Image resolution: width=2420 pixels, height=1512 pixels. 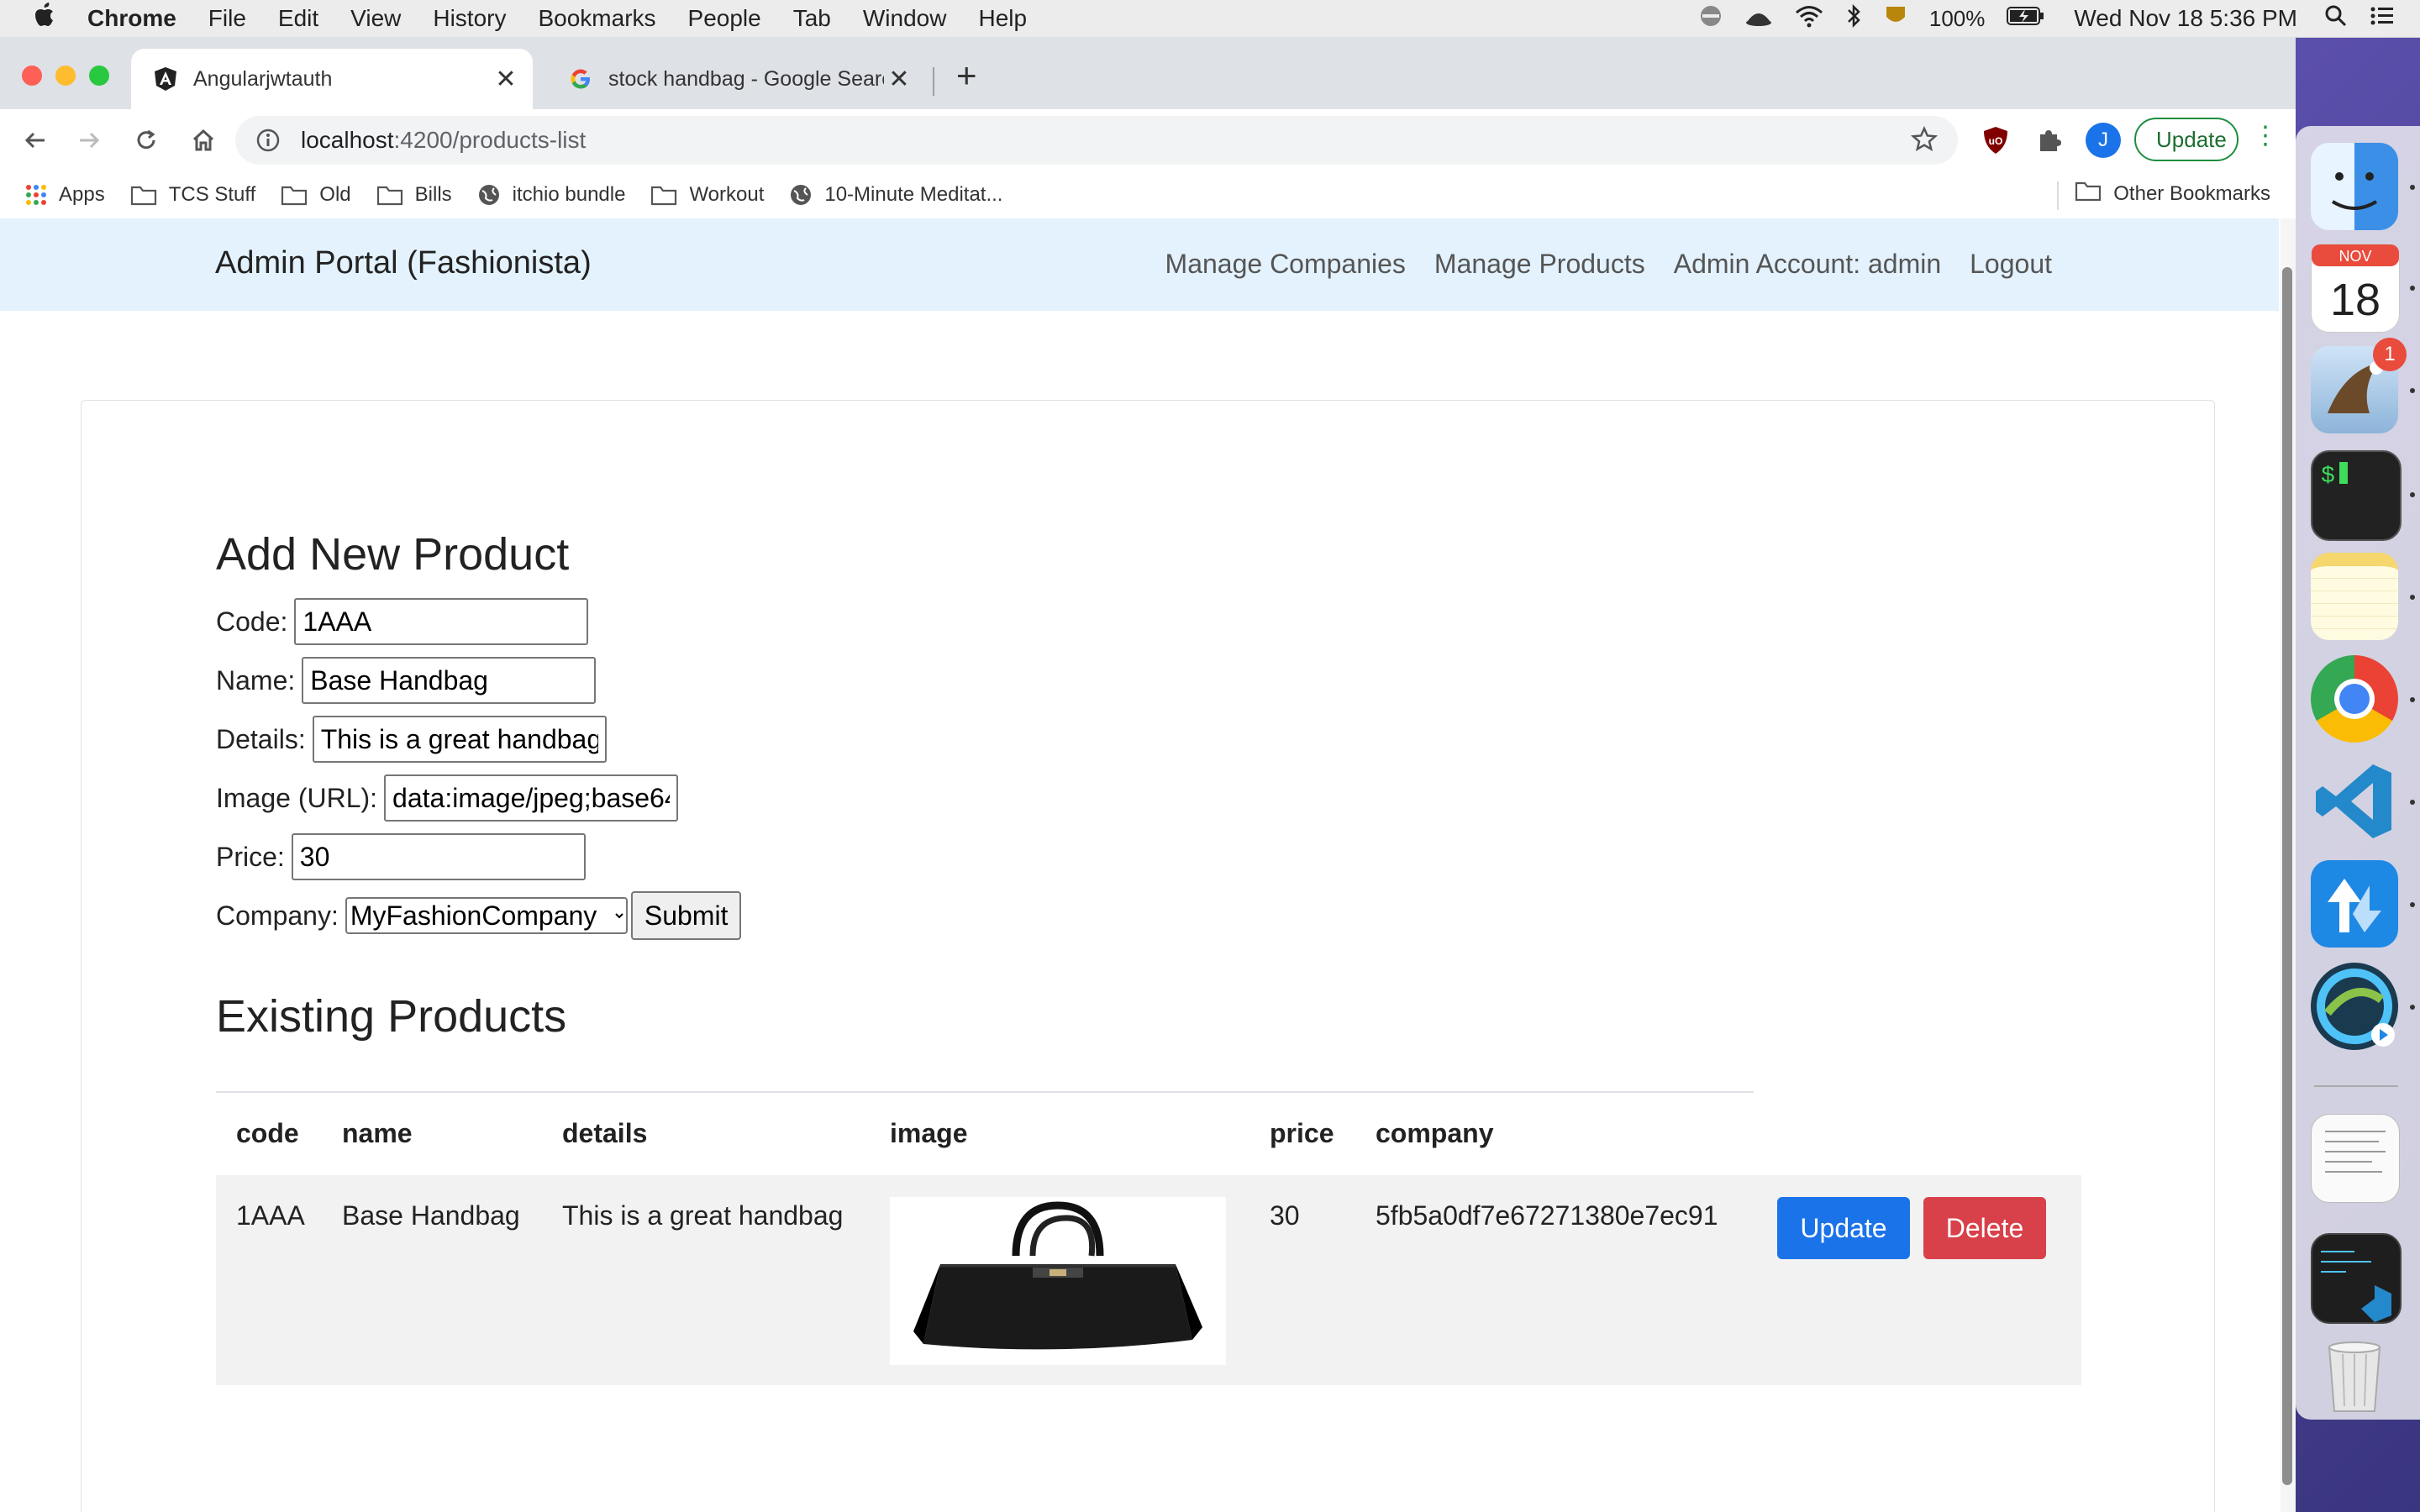 I want to click on menu-window: Window, so click(x=905, y=18).